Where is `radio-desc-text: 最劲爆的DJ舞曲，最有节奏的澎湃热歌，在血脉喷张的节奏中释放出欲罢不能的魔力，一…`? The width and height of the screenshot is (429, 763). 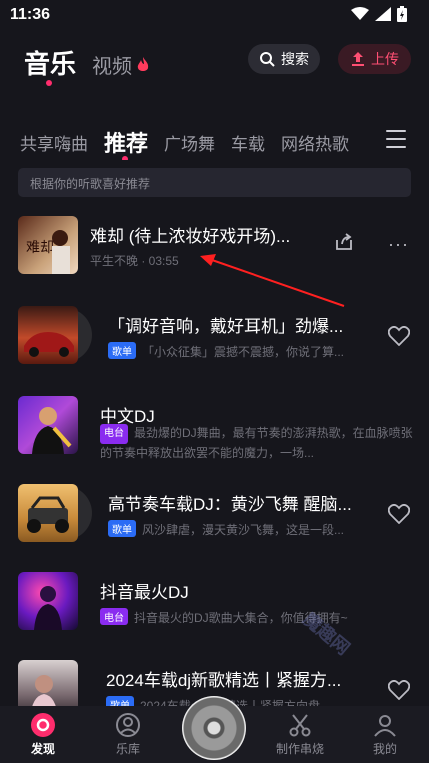 radio-desc-text: 最劲爆的DJ舞曲，最有节奏的澎湃热歌，在血脉喷张的节奏中释放出欲罢不能的魔力，一… is located at coordinates (256, 443).